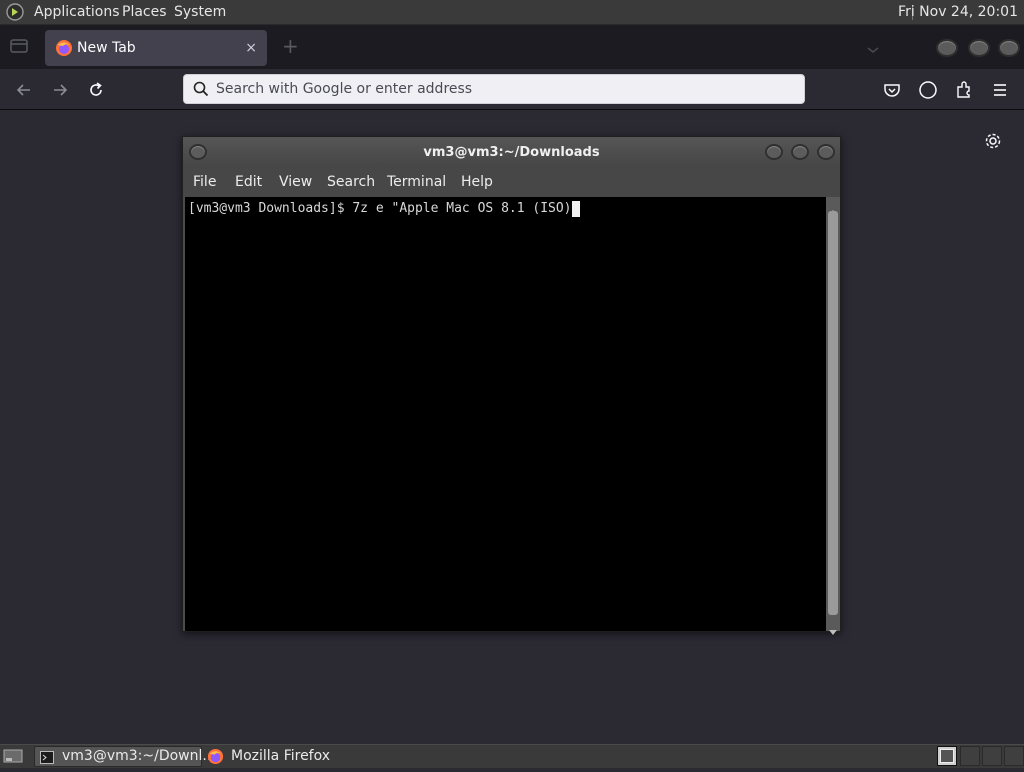  What do you see at coordinates (511, 152) in the screenshot?
I see `terminal-title: vm3@vm3:~/Downloads` at bounding box center [511, 152].